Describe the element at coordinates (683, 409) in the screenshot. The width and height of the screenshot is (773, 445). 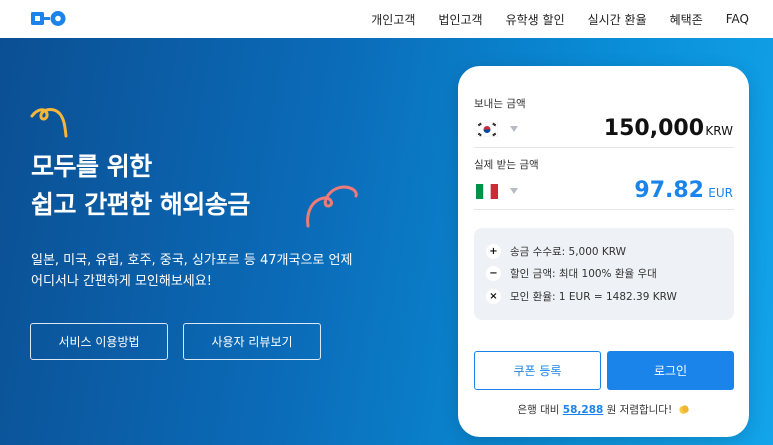
I see `clapping-hands-icon` at that location.